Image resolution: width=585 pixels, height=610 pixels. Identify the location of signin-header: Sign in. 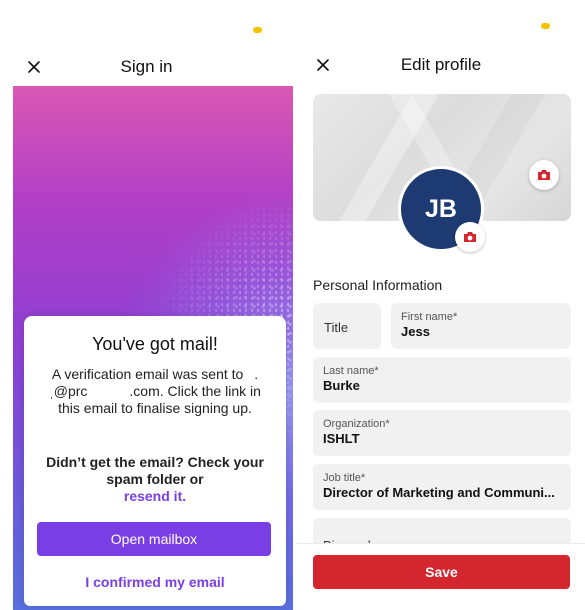
(146, 68).